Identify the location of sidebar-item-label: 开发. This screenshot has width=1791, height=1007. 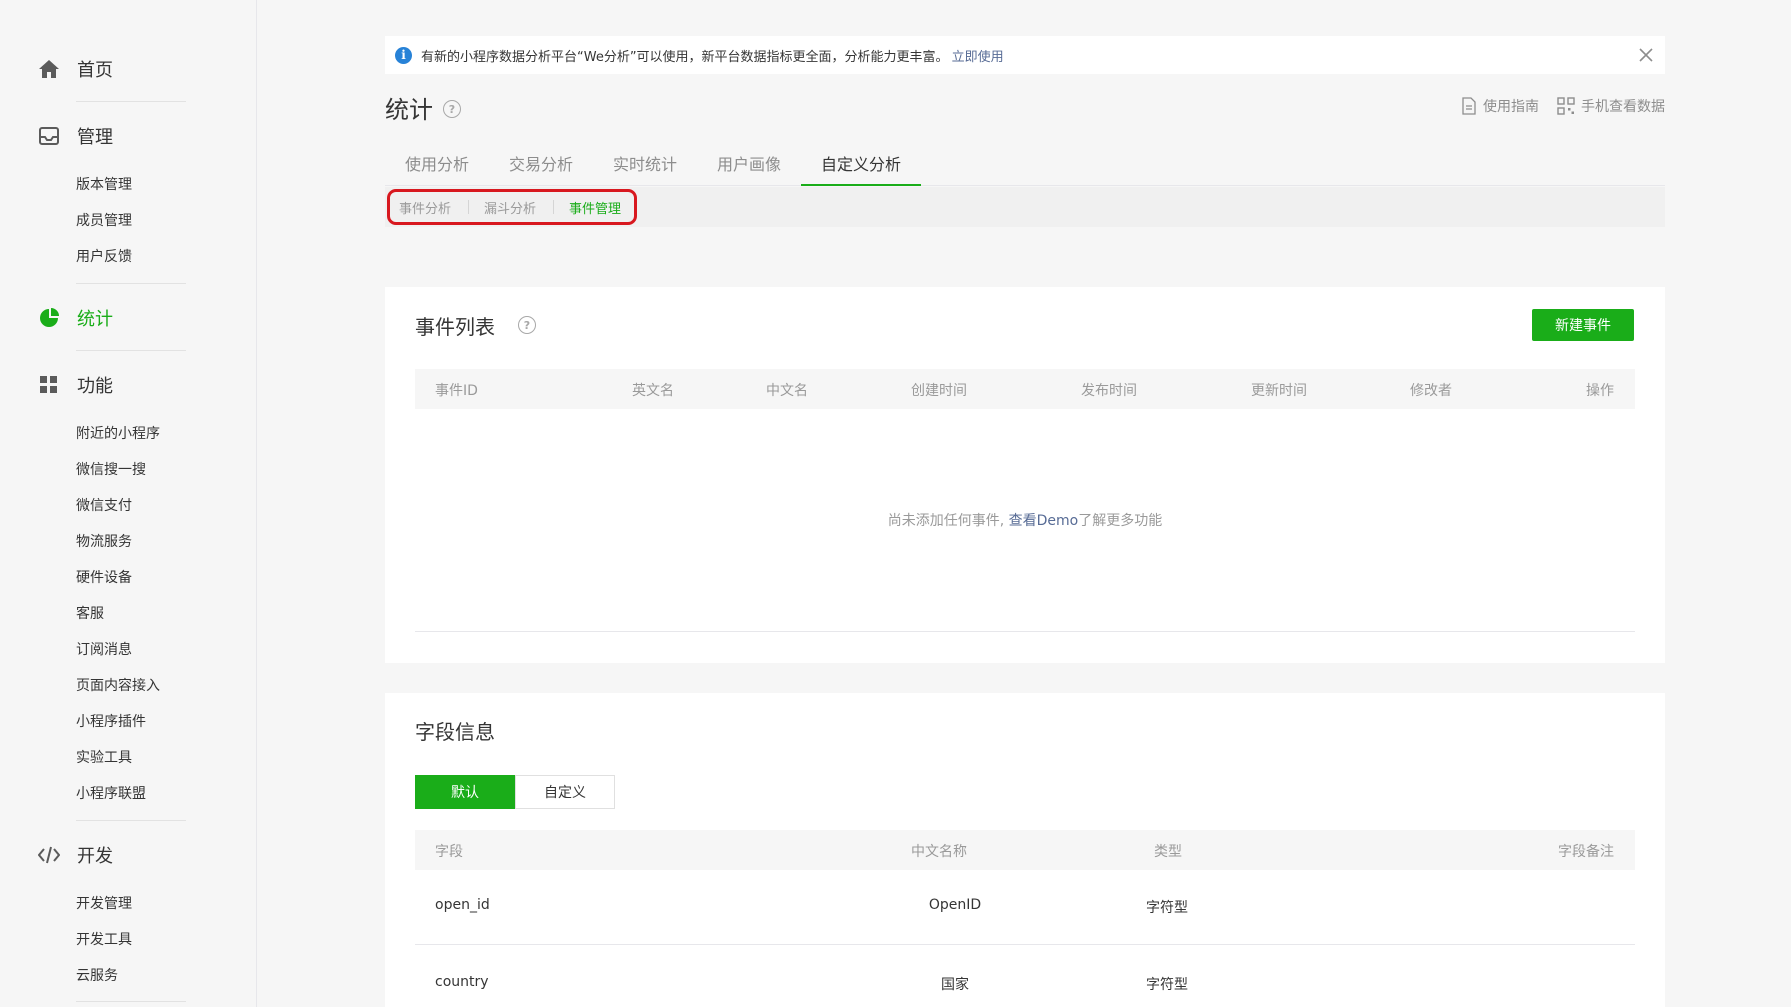
(95, 856).